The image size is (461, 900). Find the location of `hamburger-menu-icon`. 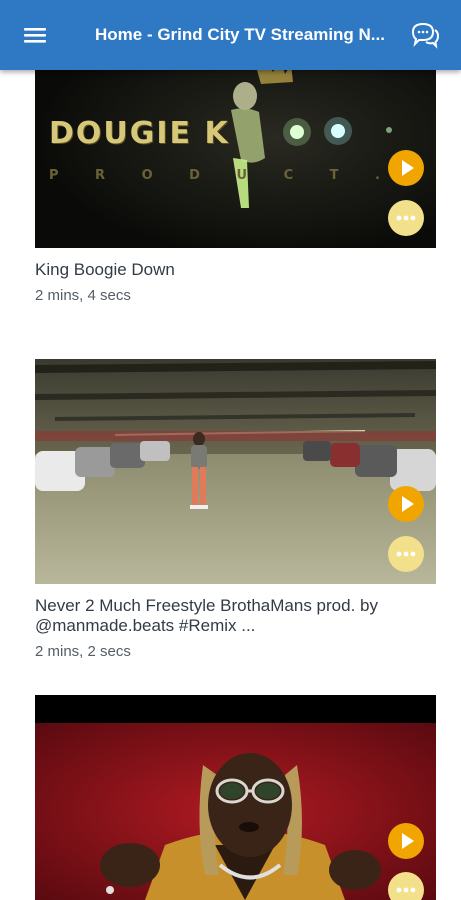

hamburger-menu-icon is located at coordinates (35, 35).